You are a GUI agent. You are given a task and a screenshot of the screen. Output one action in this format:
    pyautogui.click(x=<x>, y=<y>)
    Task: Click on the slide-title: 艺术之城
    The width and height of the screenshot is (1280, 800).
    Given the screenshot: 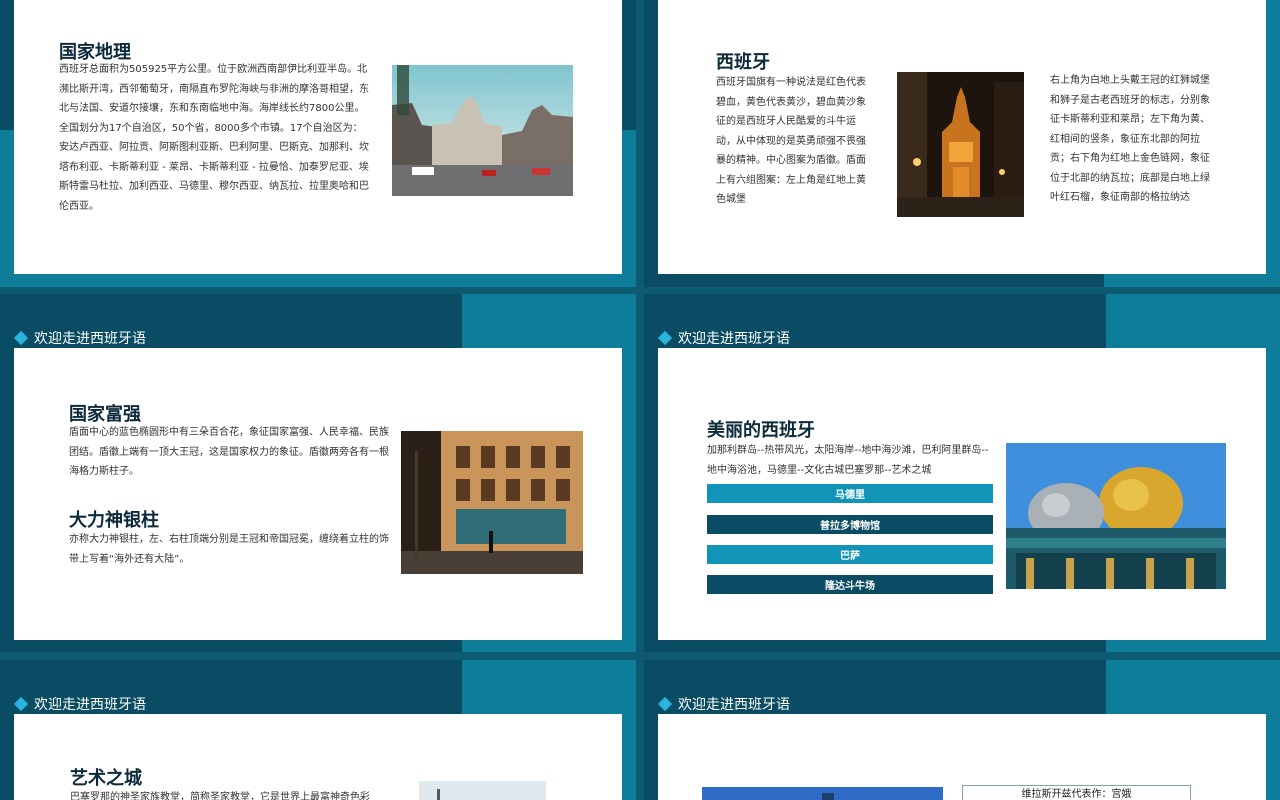 What is the action you would take?
    pyautogui.click(x=106, y=778)
    